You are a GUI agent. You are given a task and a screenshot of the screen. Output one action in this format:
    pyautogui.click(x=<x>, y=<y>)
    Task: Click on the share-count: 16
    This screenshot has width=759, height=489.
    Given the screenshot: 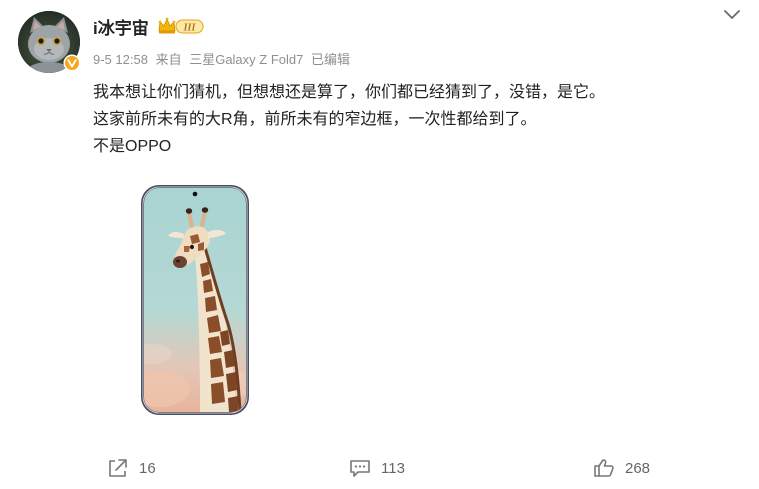 What is the action you would take?
    pyautogui.click(x=147, y=468)
    